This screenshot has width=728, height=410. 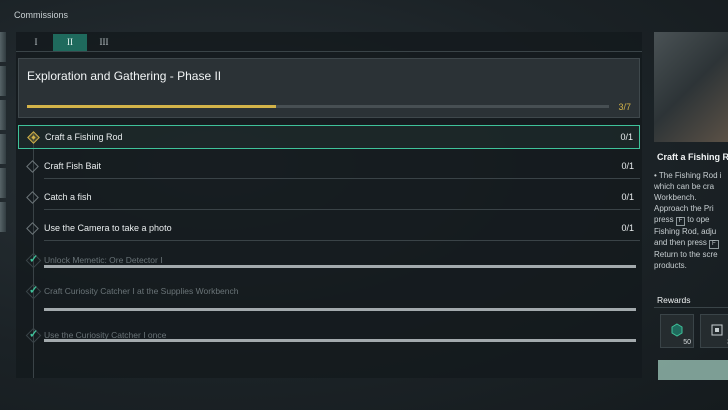 I want to click on rewards-heading: Rewards, so click(x=674, y=300).